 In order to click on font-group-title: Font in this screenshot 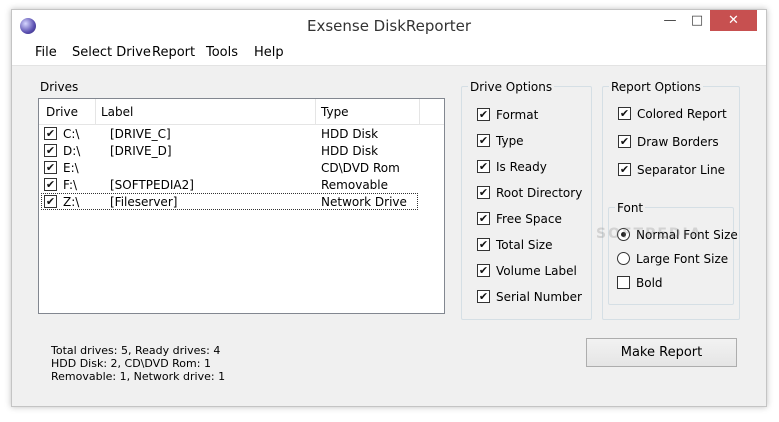, I will do `click(630, 208)`.